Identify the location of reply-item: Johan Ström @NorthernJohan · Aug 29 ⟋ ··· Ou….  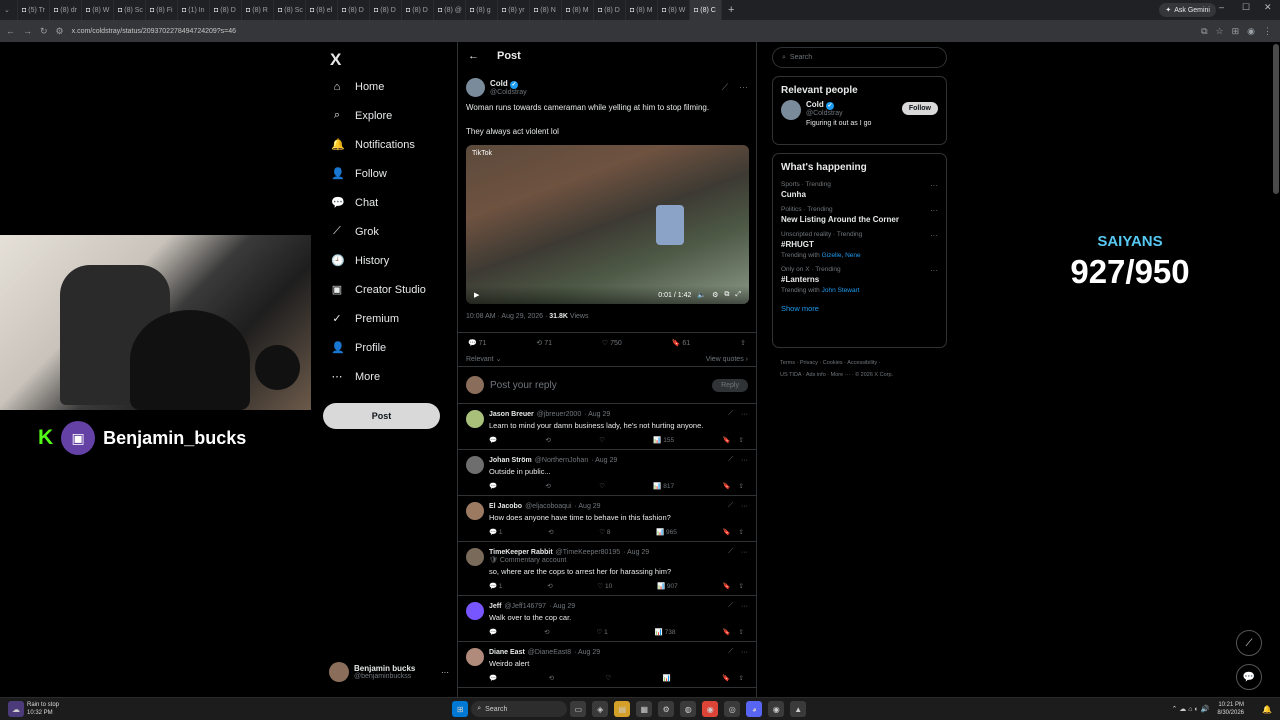
(607, 473).